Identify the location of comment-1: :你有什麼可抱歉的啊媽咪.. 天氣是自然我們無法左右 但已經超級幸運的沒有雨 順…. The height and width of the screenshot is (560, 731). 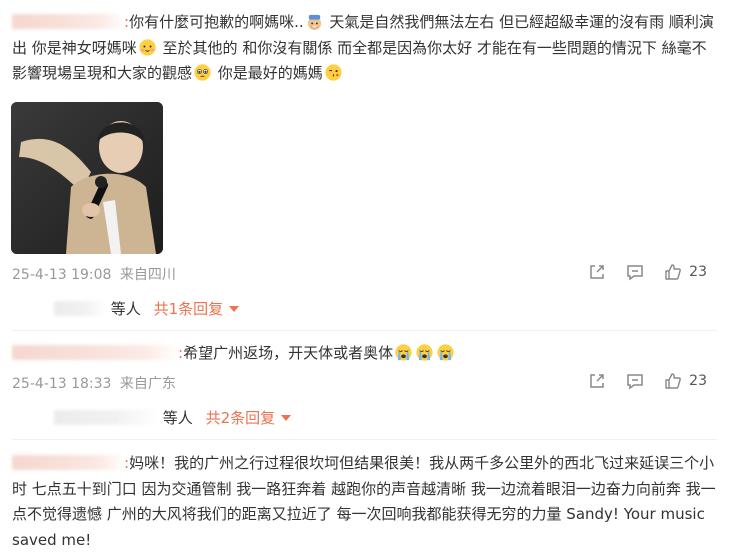
(364, 48).